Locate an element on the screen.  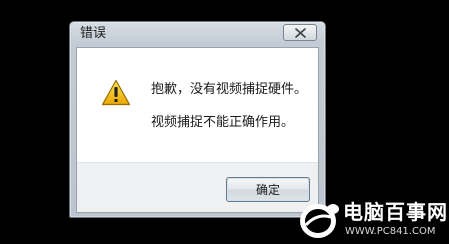
close-button is located at coordinates (300, 32).